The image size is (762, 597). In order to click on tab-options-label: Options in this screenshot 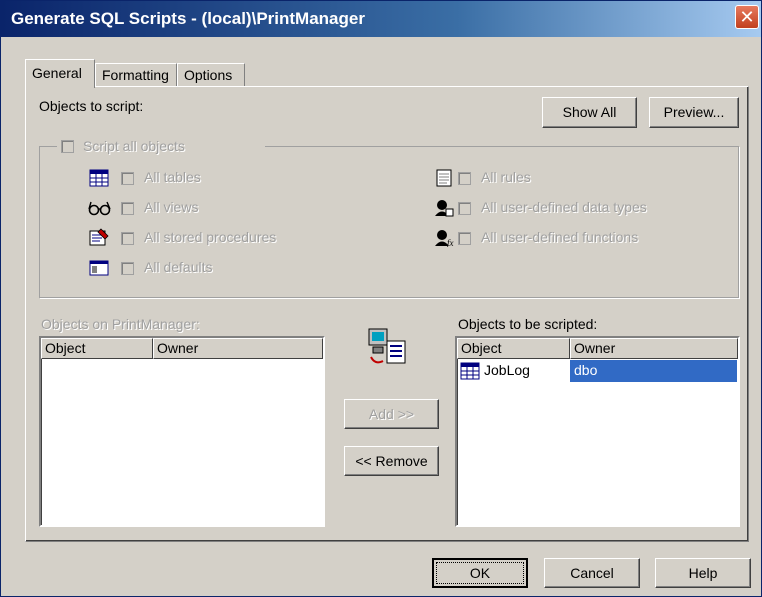, I will do `click(208, 75)`.